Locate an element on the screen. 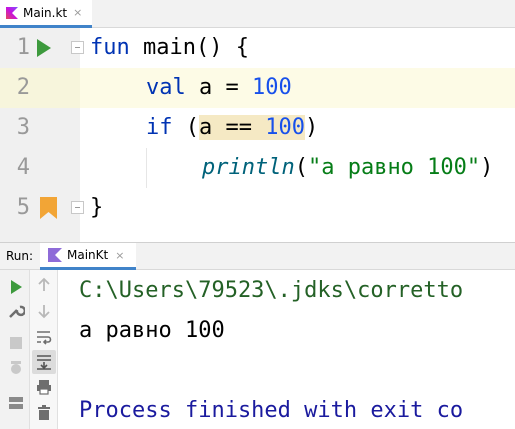  code-text: println("а равно 100") is located at coordinates (347, 168).